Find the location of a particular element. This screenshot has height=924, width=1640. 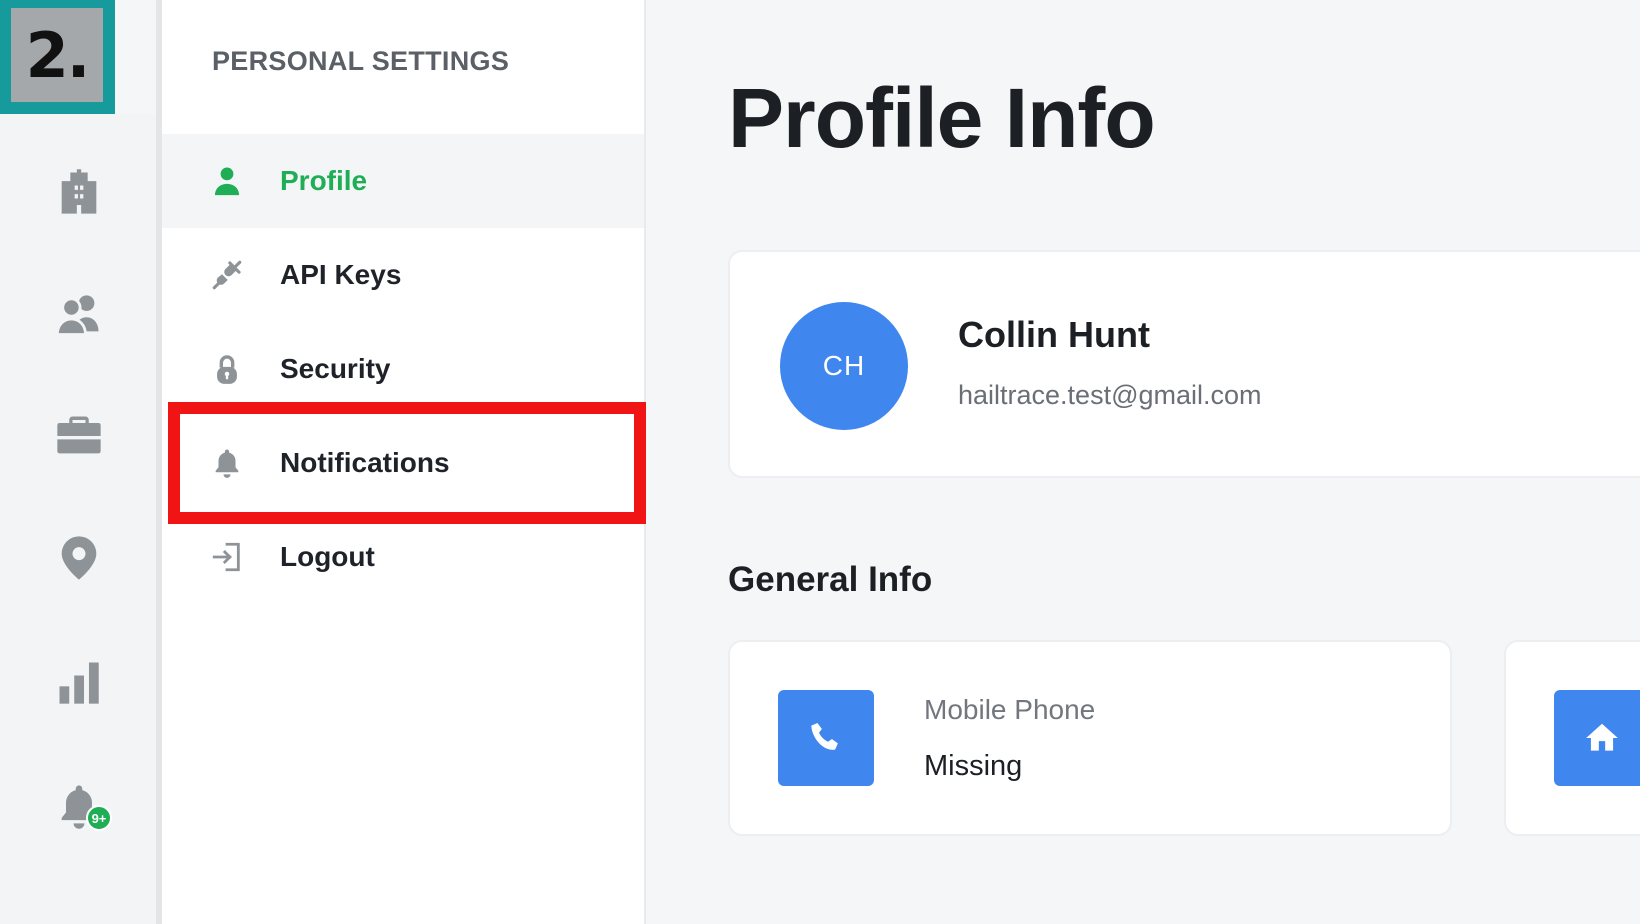

briefcase-icon is located at coordinates (79, 436).